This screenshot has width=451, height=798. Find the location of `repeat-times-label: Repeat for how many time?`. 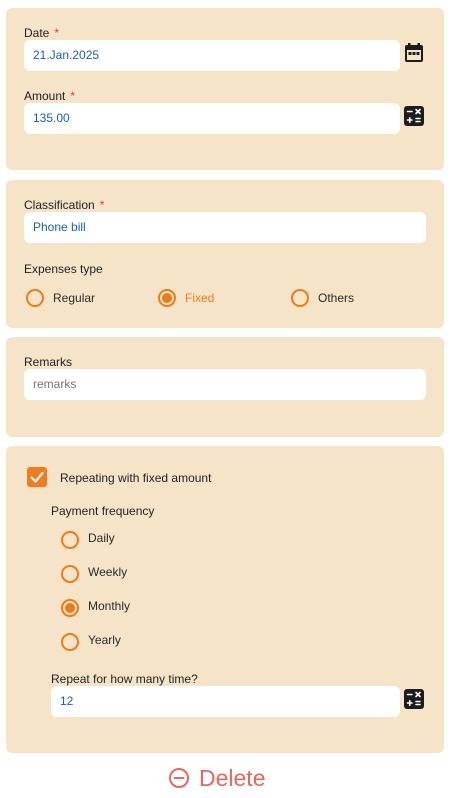

repeat-times-label: Repeat for how many time? is located at coordinates (124, 679).